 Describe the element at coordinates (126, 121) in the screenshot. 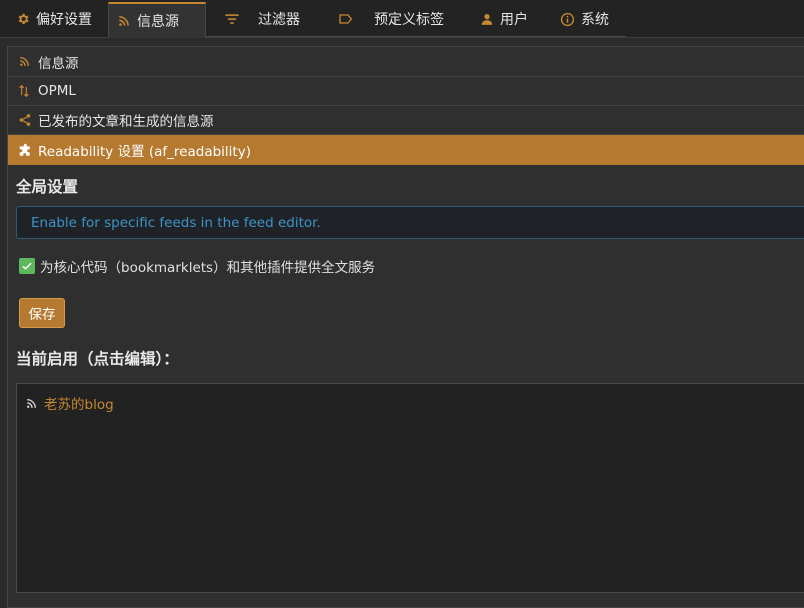

I see `accordion-label: 已发布的文章和生成的信息源` at that location.